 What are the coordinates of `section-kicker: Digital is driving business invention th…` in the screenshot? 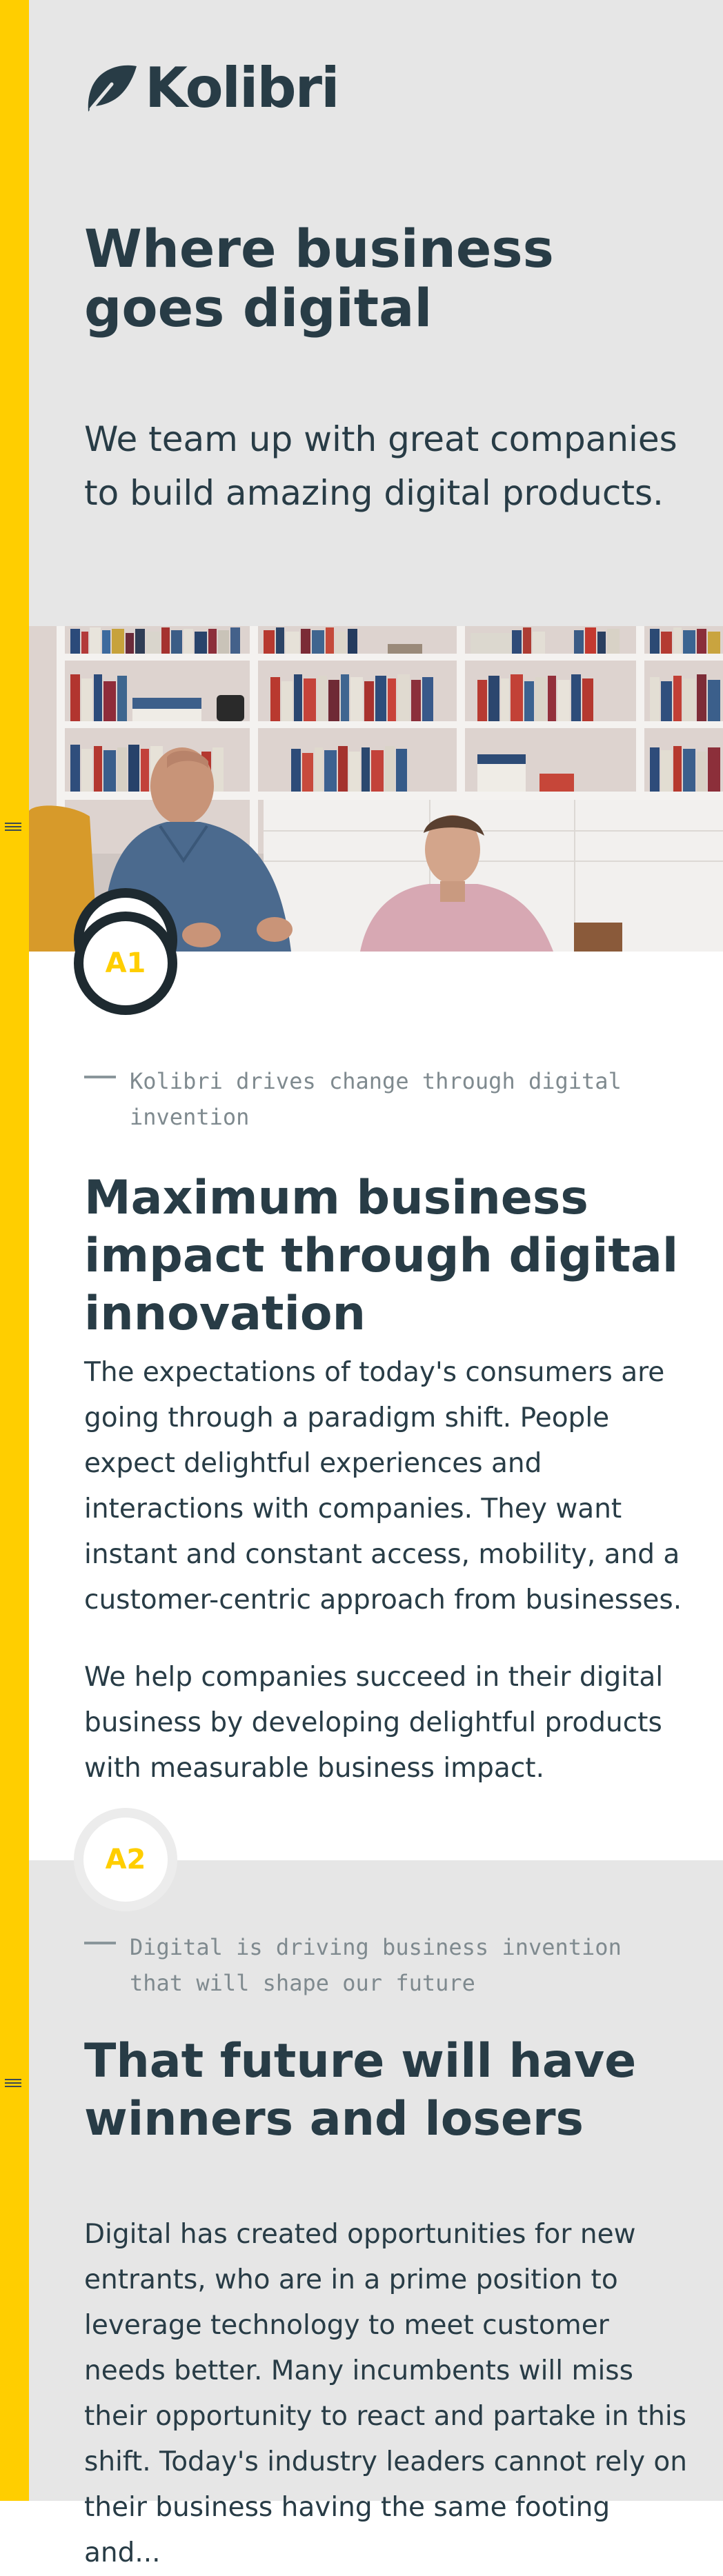 It's located at (383, 1965).